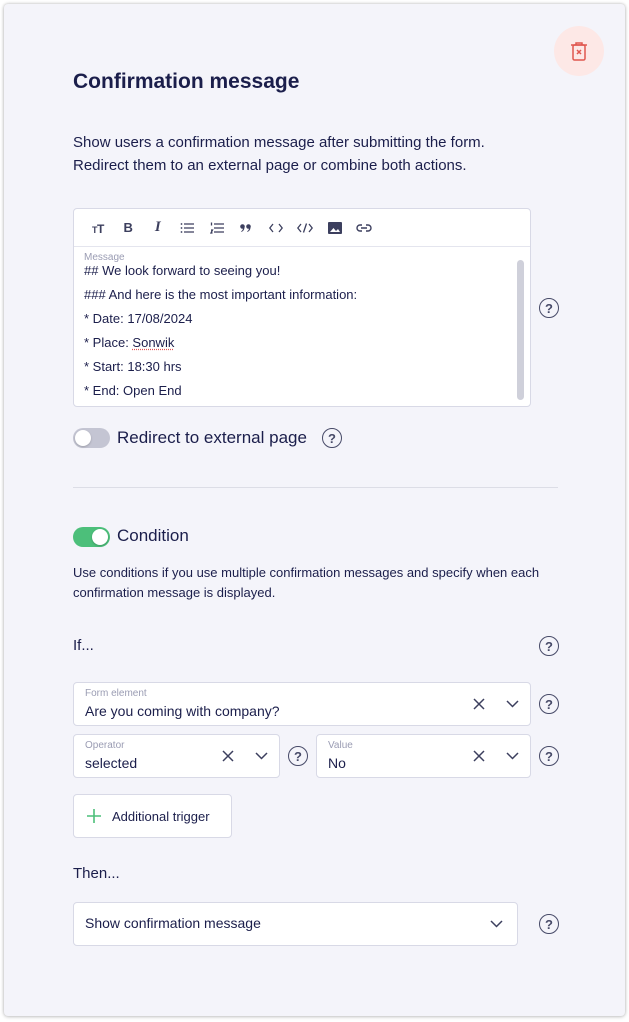 Image resolution: width=629 pixels, height=1022 pixels. Describe the element at coordinates (186, 81) in the screenshot. I see `page-title: Confirmation message` at that location.